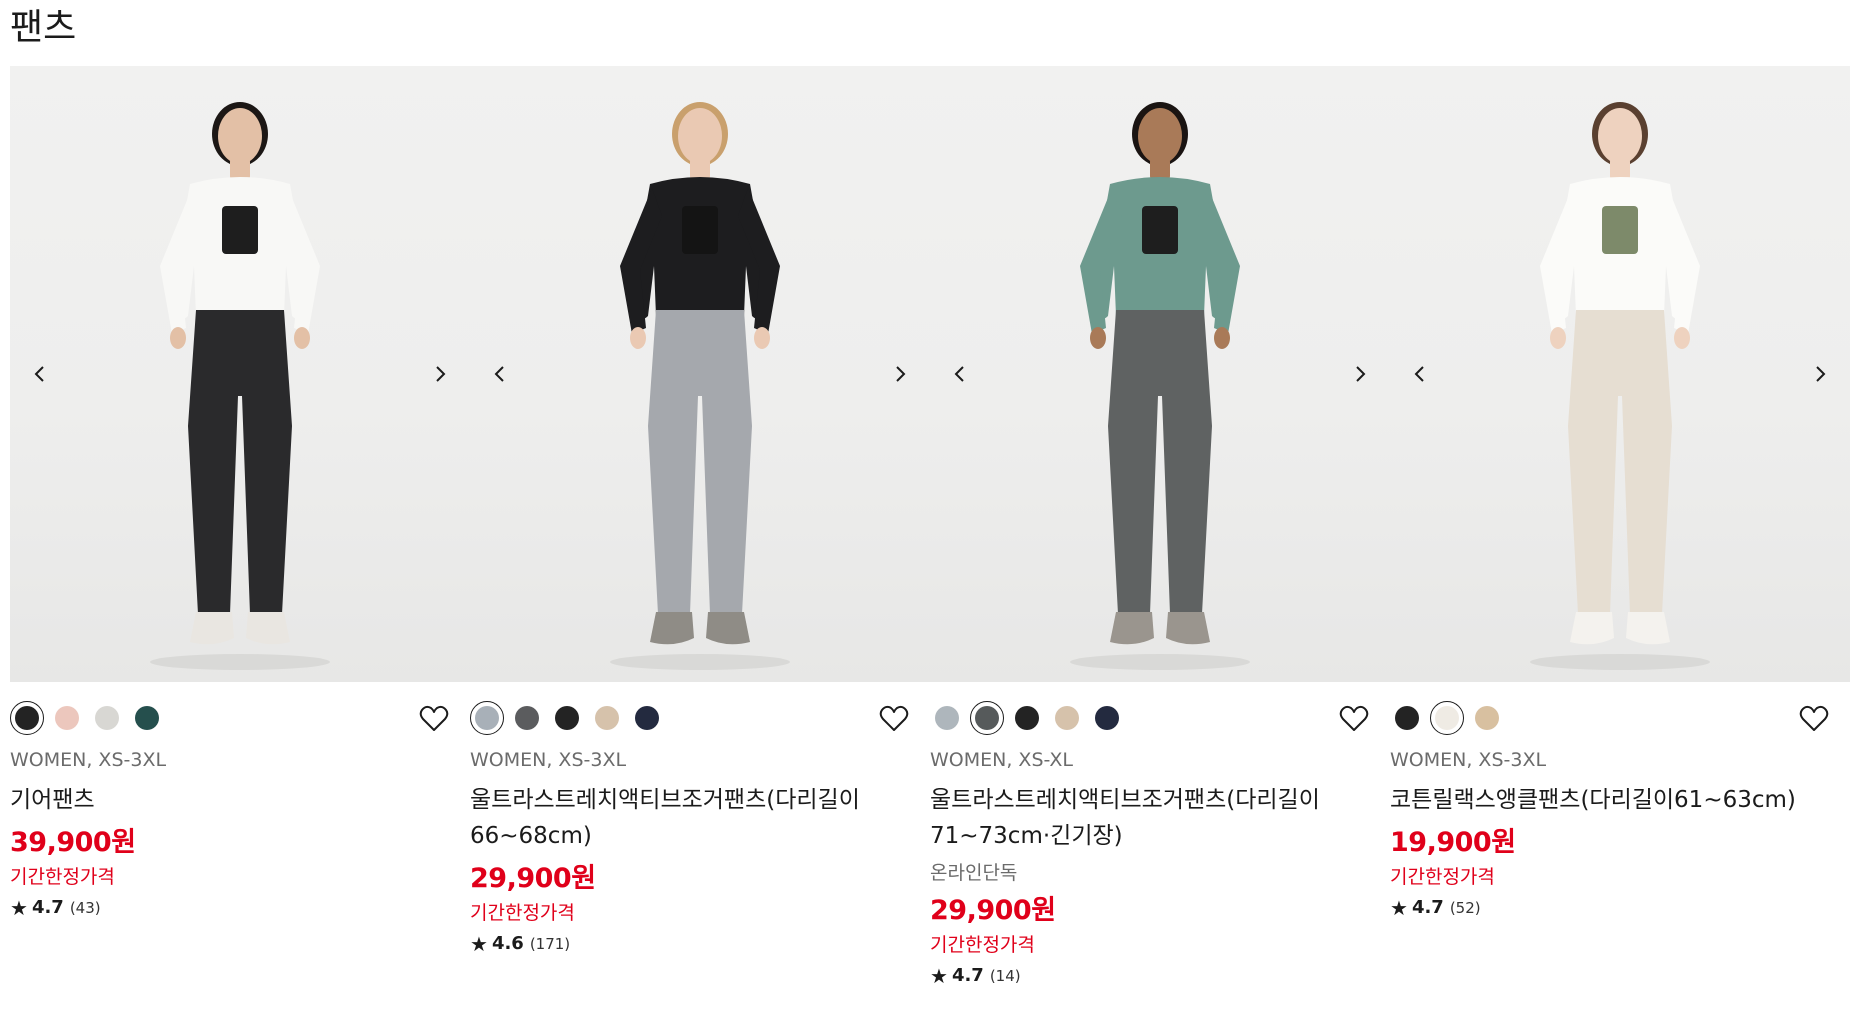 The image size is (1859, 1017). Describe the element at coordinates (240, 800) in the screenshot. I see `product-name: 기어팬츠` at that location.